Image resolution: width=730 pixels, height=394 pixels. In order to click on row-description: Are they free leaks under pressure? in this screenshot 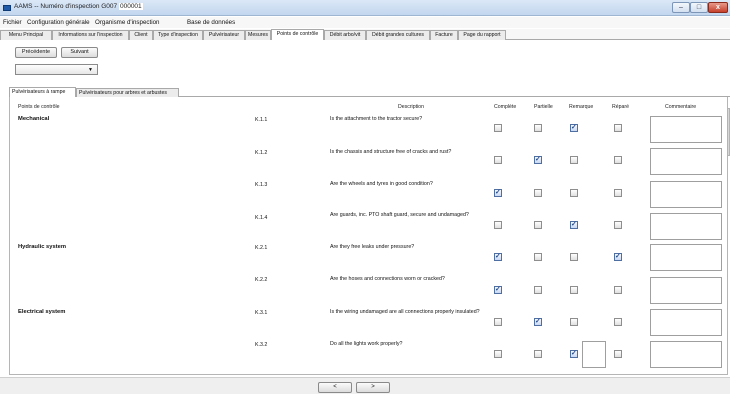, I will do `click(372, 247)`.